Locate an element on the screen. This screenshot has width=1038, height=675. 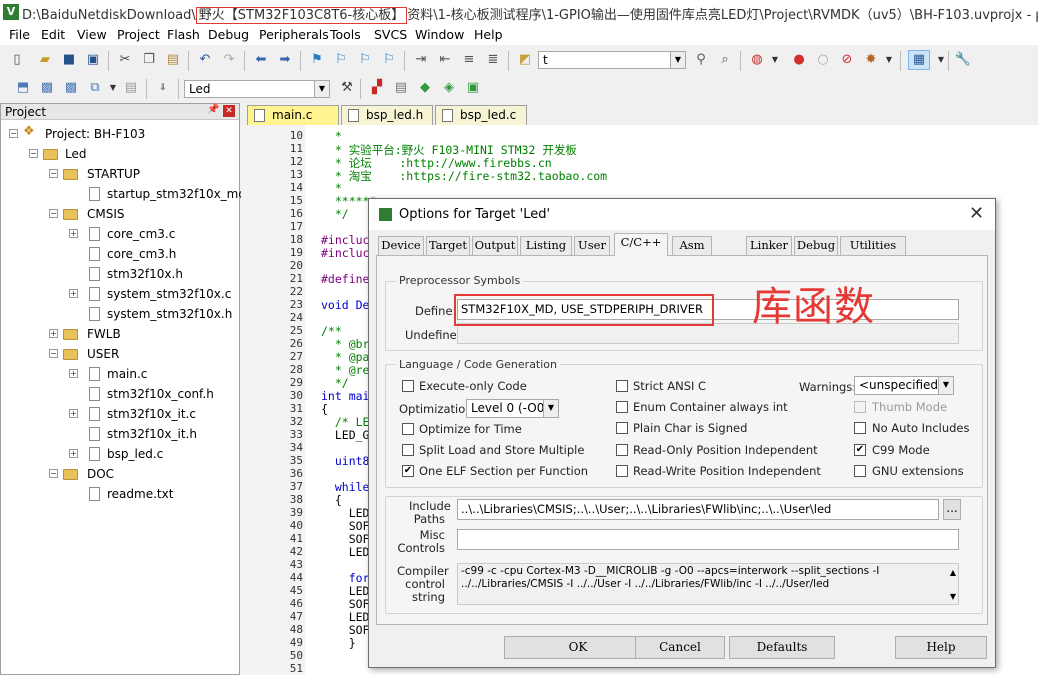
menu-edit: Edit is located at coordinates (53, 34).